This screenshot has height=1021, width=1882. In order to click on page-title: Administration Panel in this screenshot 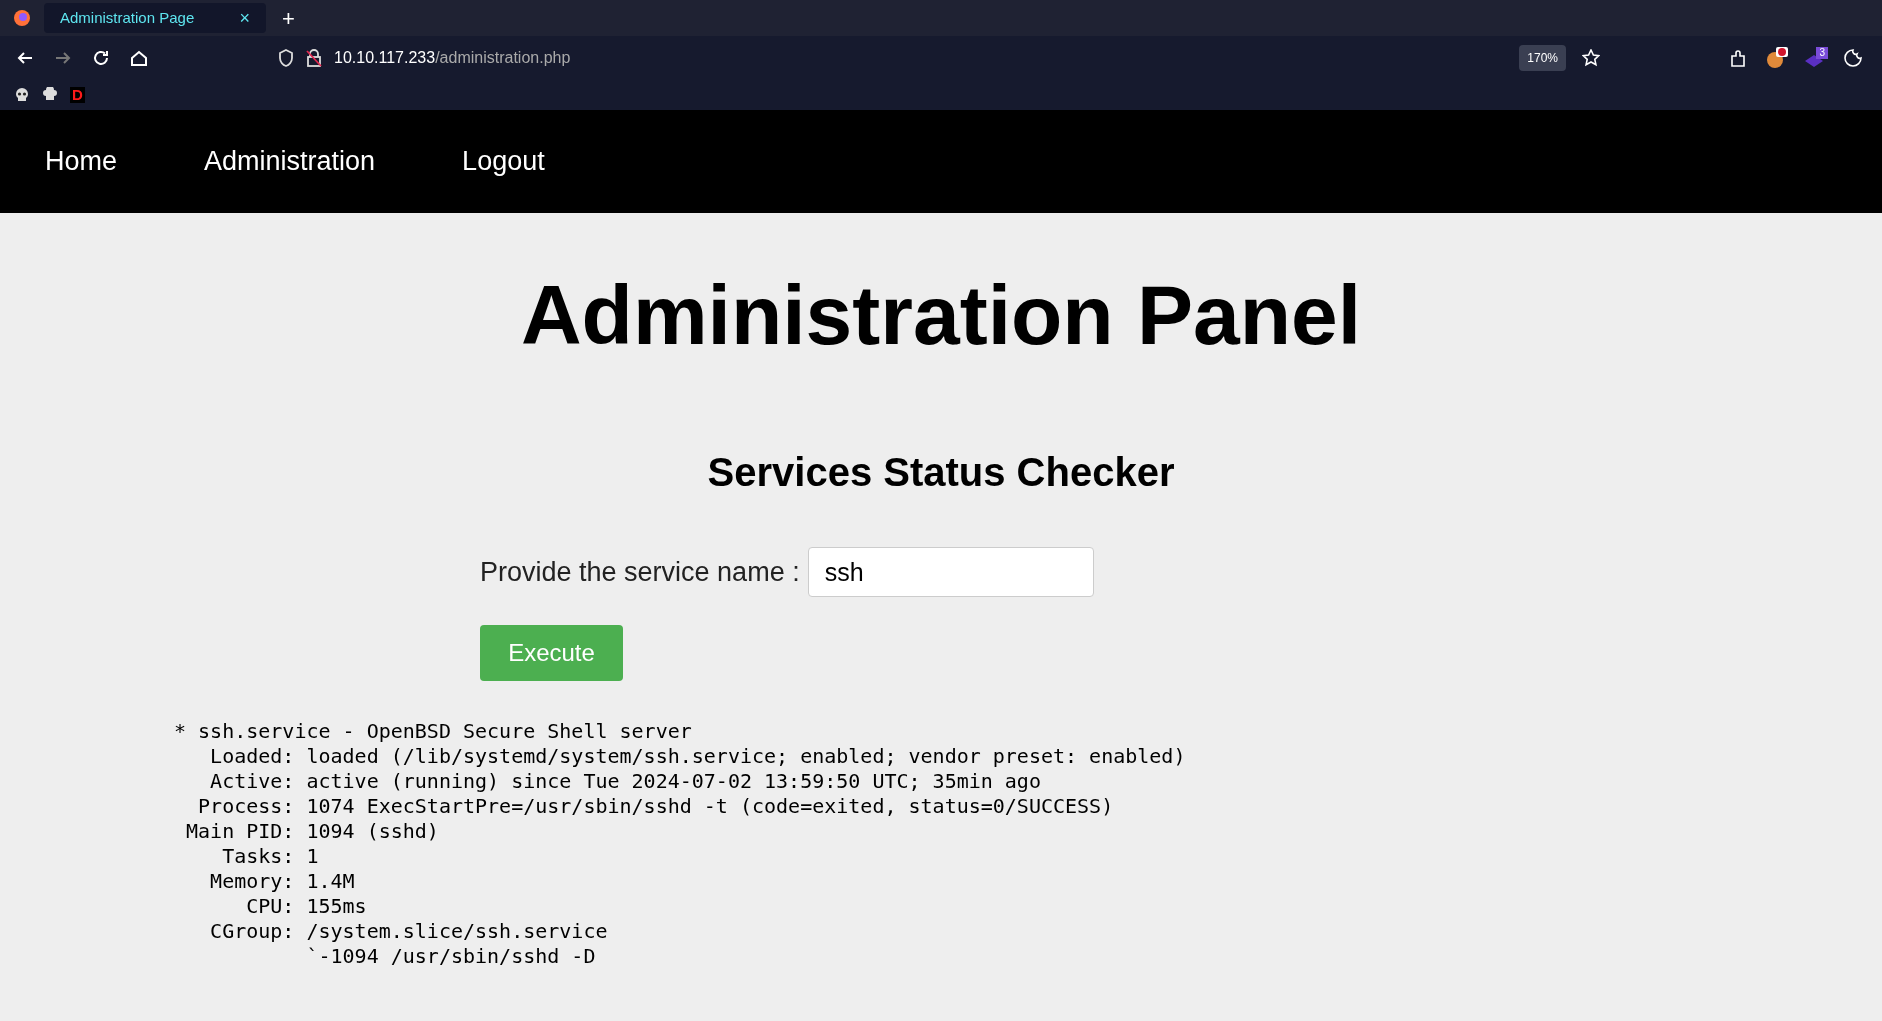, I will do `click(941, 315)`.